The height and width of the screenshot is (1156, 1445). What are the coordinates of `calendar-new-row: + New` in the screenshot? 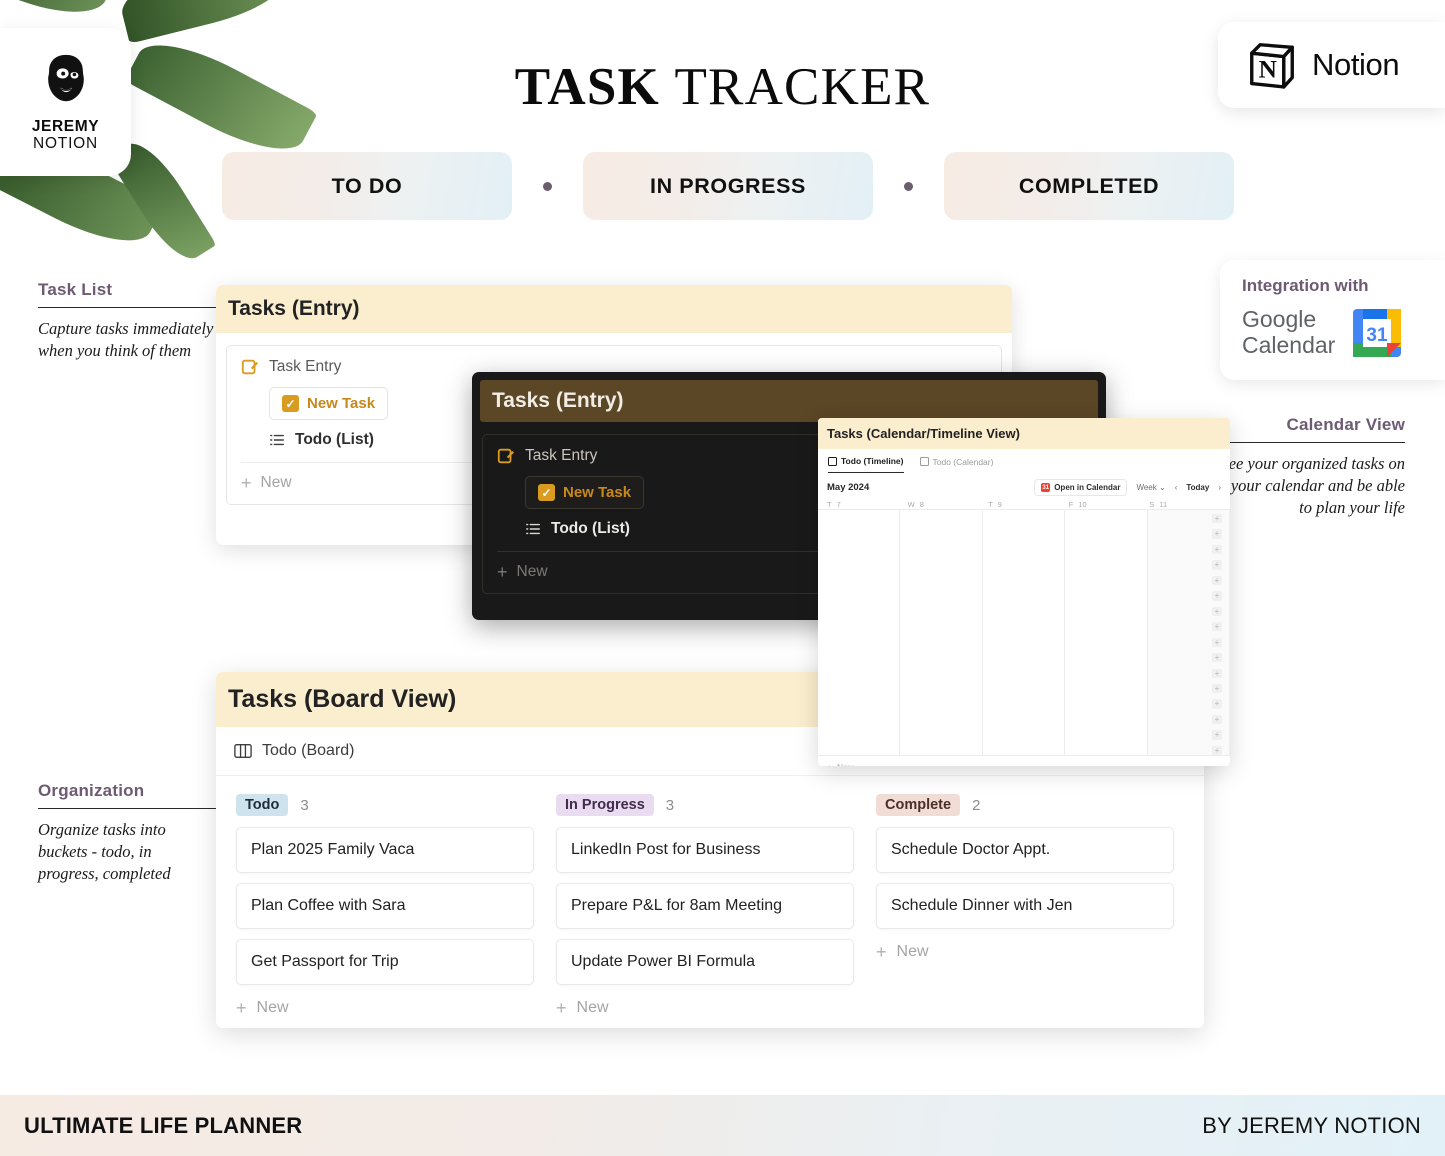 It's located at (1024, 760).